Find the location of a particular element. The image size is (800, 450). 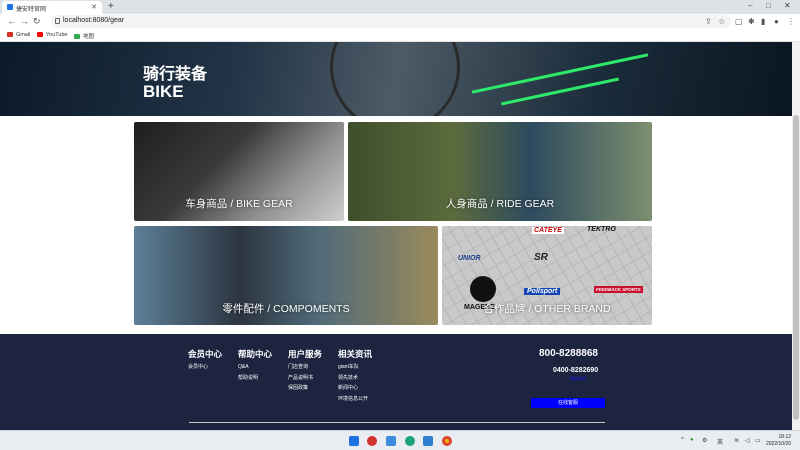

category-label: 人身商品 / RIDE GEAR is located at coordinates (500, 204).